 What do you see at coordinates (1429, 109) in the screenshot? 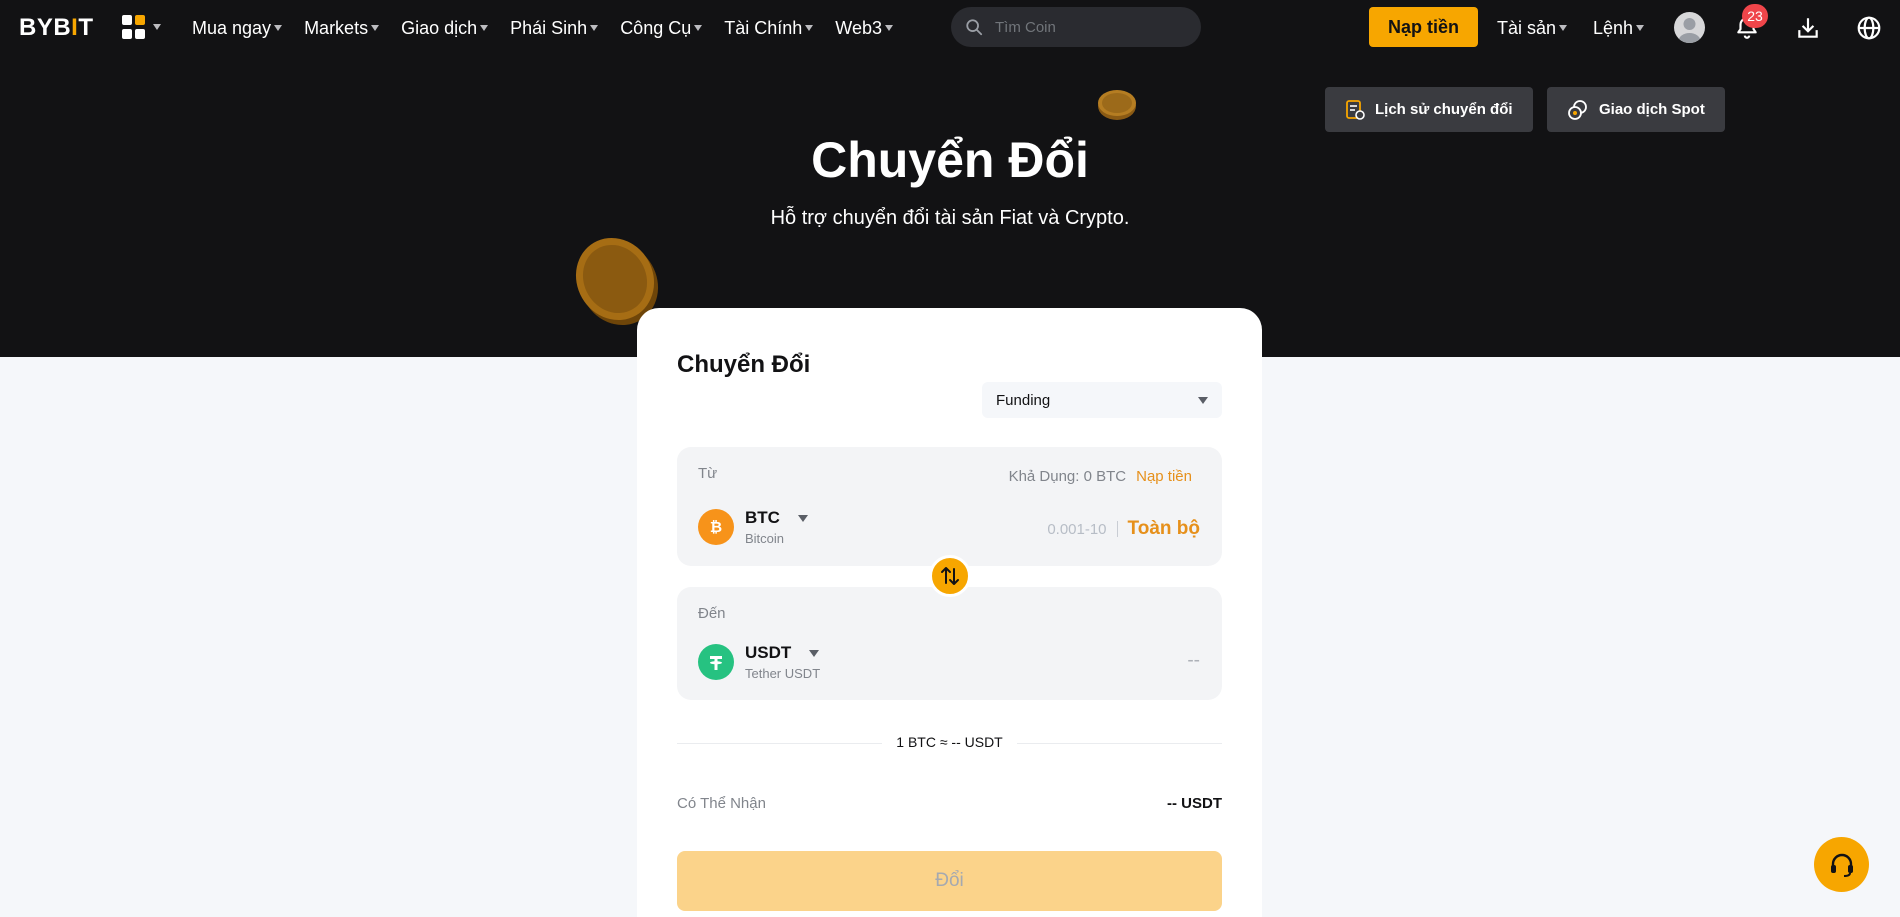
I see `convert-history-button: Lịch sử chuyển đổi` at bounding box center [1429, 109].